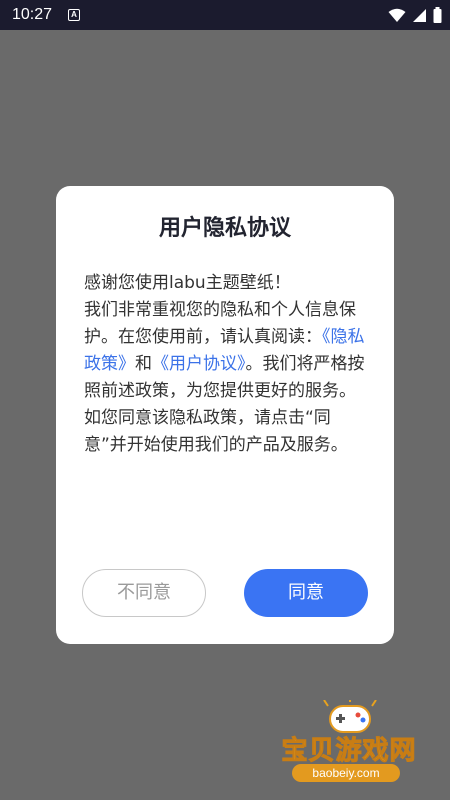  Describe the element at coordinates (437, 15) in the screenshot. I see `battery-icon` at that location.